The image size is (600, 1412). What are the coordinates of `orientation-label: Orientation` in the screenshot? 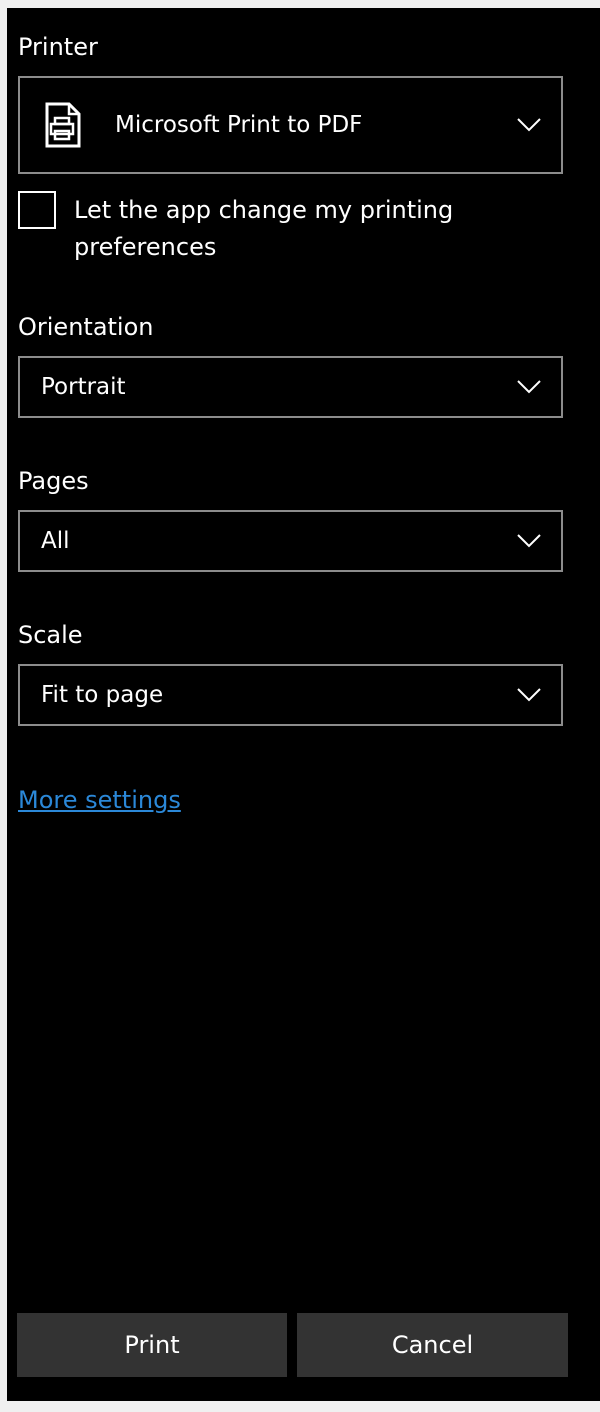 It's located at (86, 327).